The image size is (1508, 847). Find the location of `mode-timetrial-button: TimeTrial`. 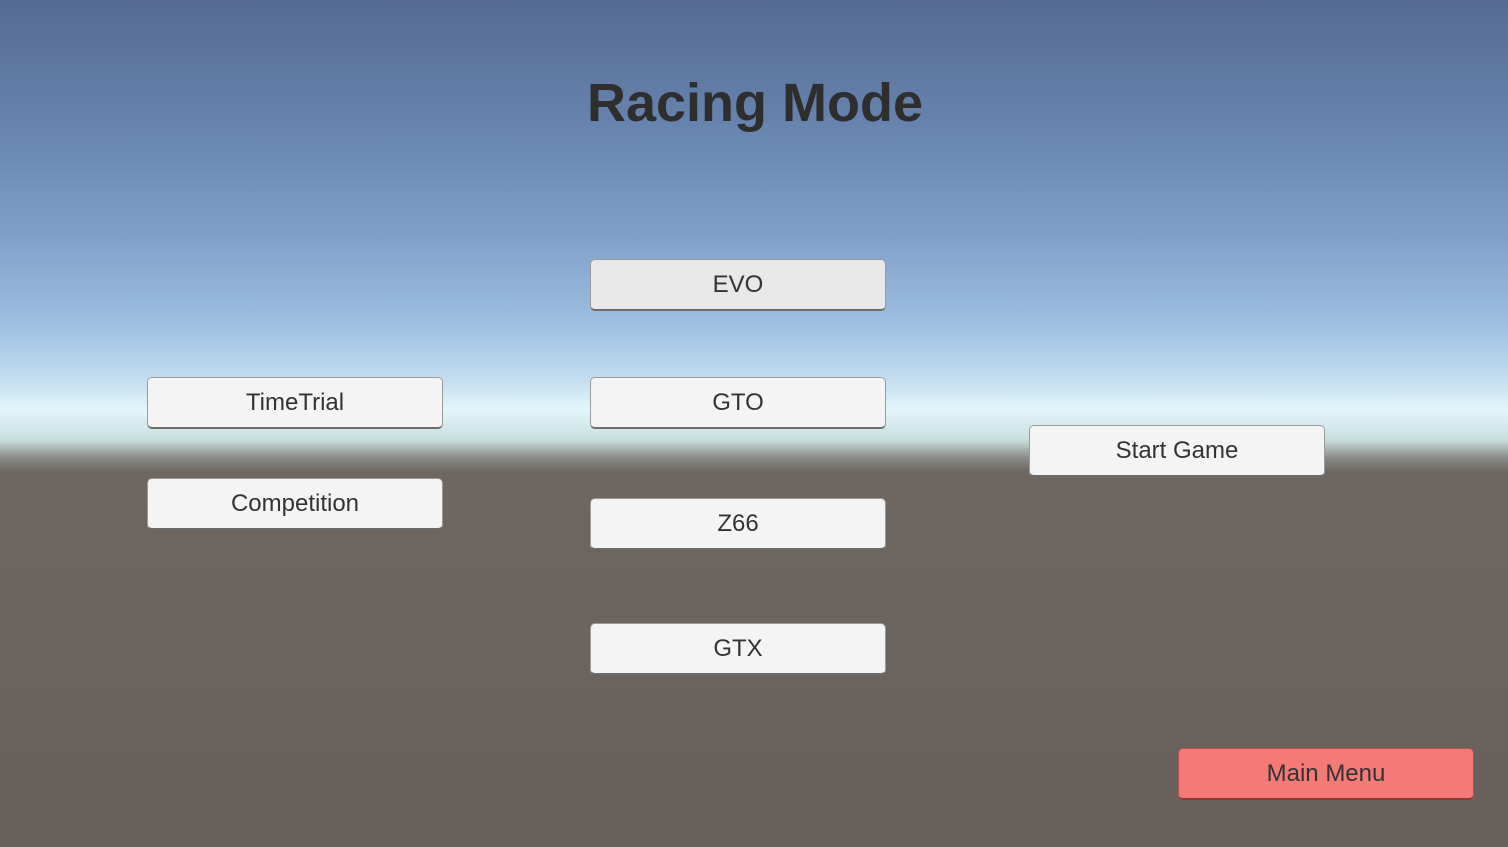

mode-timetrial-button: TimeTrial is located at coordinates (295, 403).